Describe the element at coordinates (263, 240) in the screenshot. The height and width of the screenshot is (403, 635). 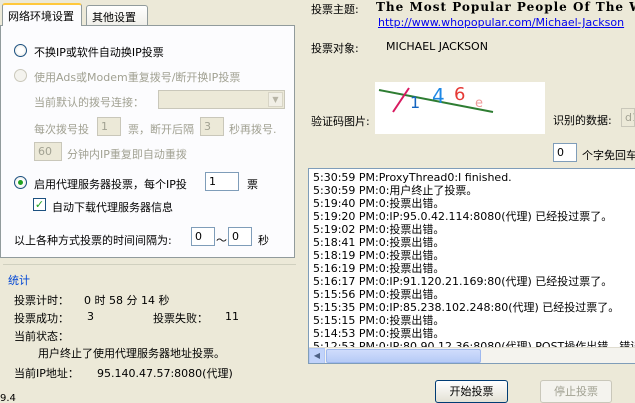
I see `interval-unit: 秒` at that location.